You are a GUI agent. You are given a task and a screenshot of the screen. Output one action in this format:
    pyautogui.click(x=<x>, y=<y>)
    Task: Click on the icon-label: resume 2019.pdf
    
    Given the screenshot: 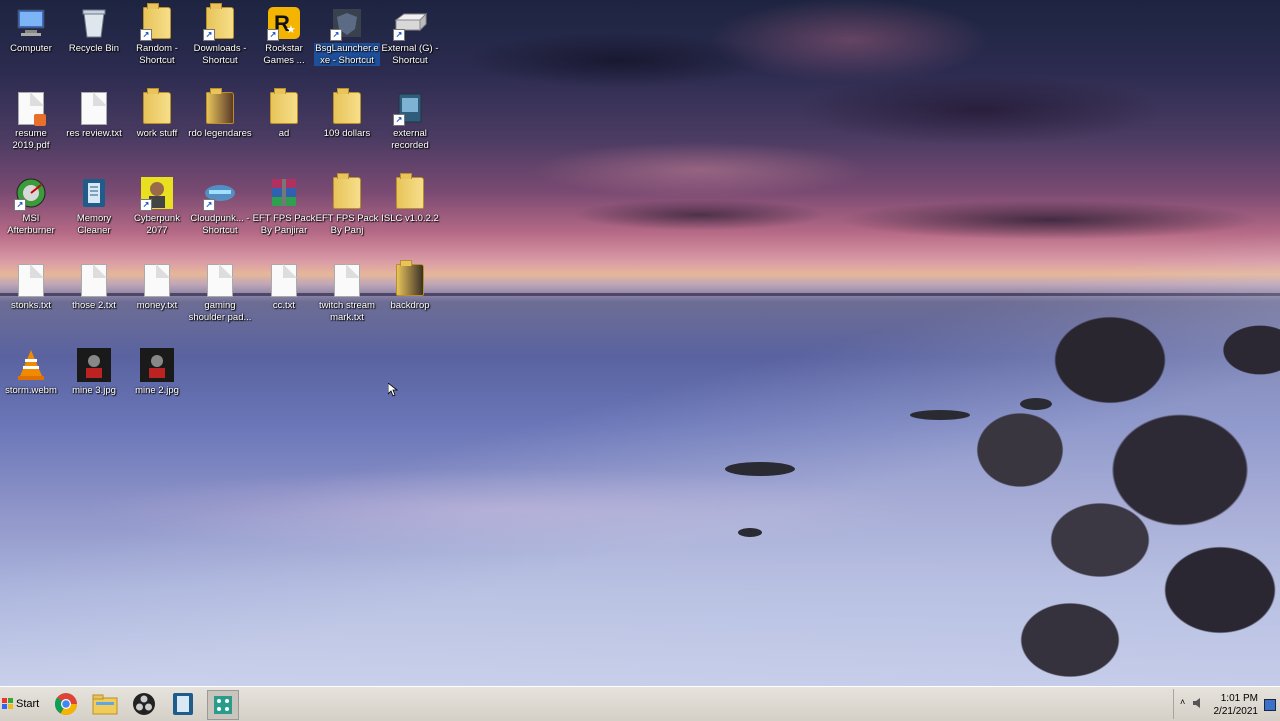 What is the action you would take?
    pyautogui.click(x=31, y=139)
    